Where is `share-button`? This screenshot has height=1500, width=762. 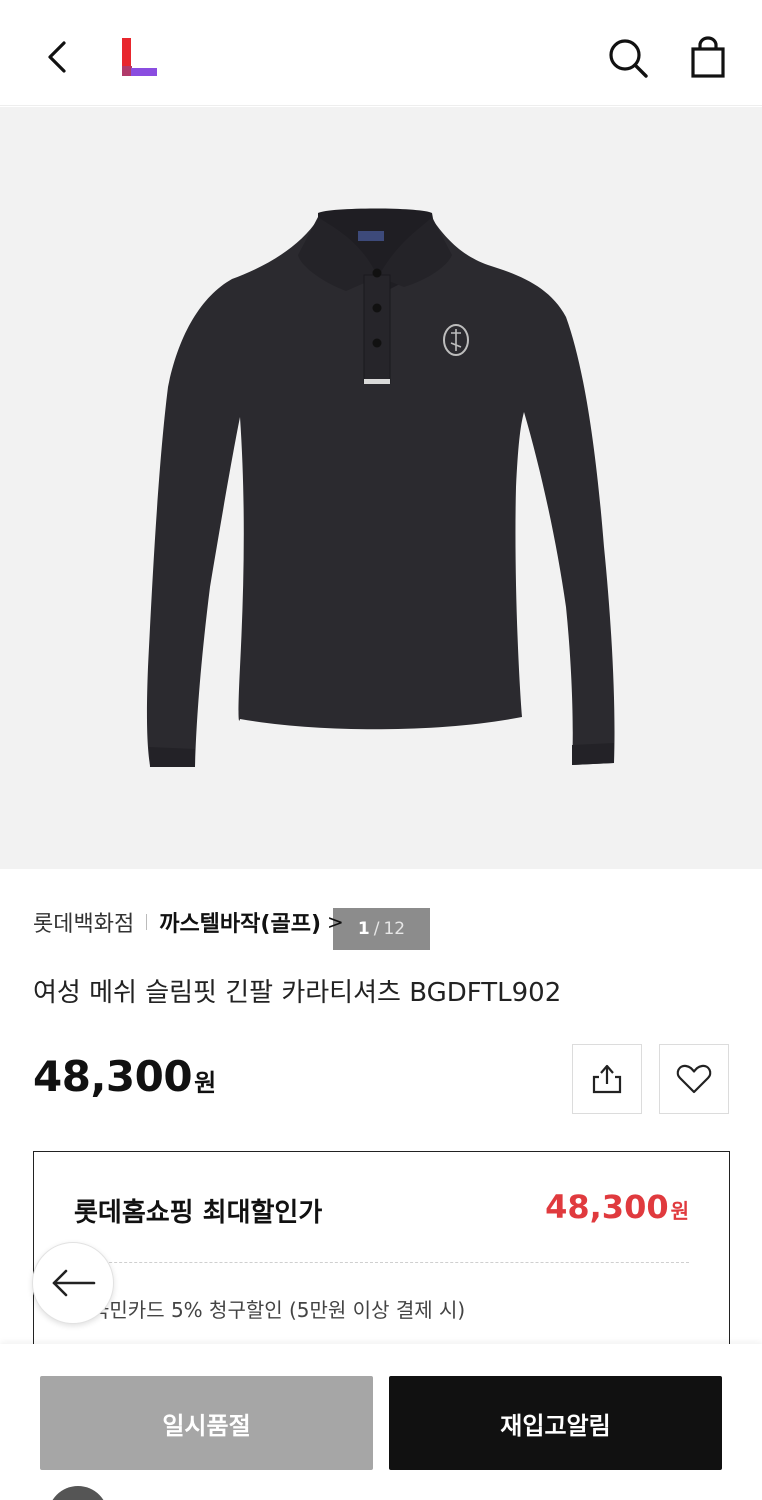 share-button is located at coordinates (607, 1079).